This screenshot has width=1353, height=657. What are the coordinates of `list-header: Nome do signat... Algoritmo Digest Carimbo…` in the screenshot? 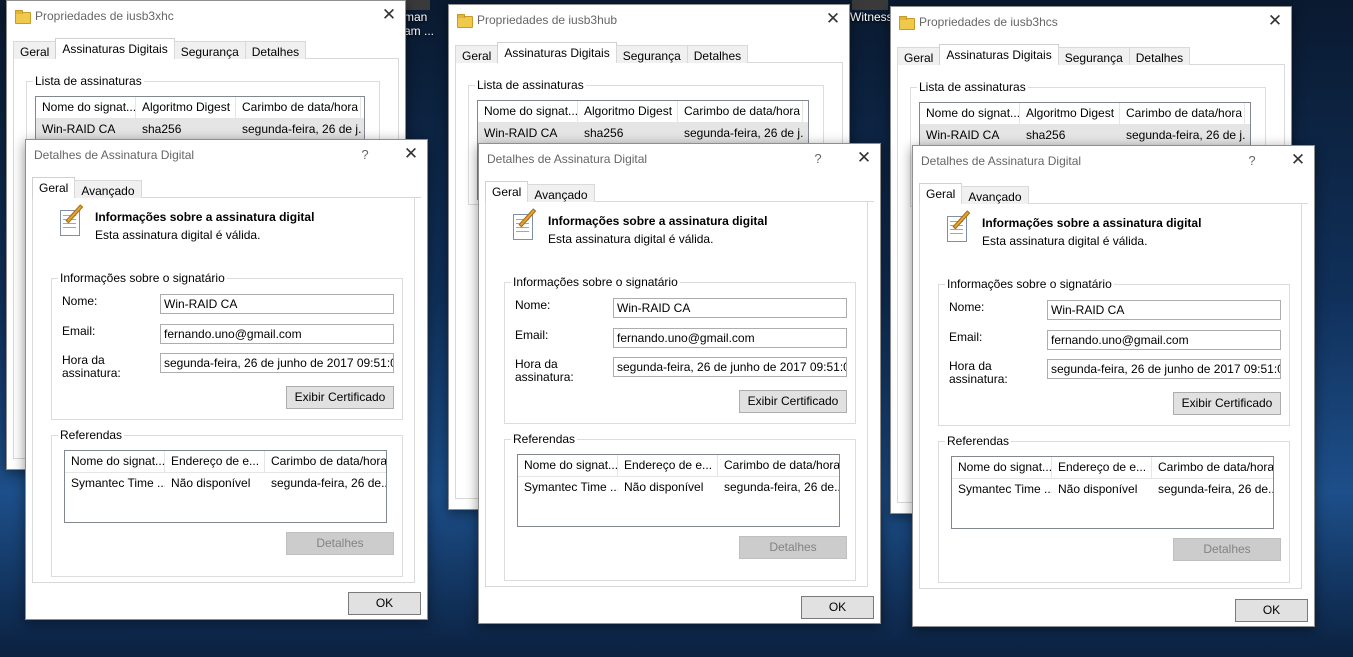 It's located at (643, 112).